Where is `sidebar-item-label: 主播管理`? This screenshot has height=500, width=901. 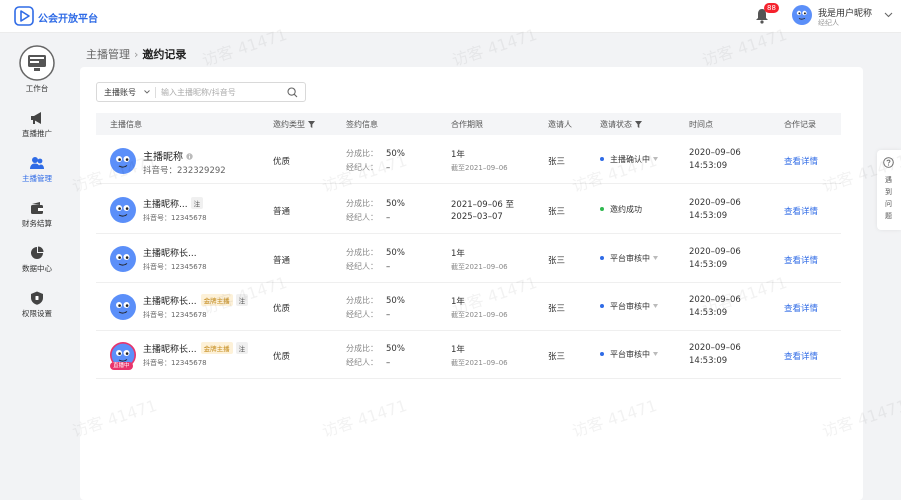 sidebar-item-label: 主播管理 is located at coordinates (37, 178).